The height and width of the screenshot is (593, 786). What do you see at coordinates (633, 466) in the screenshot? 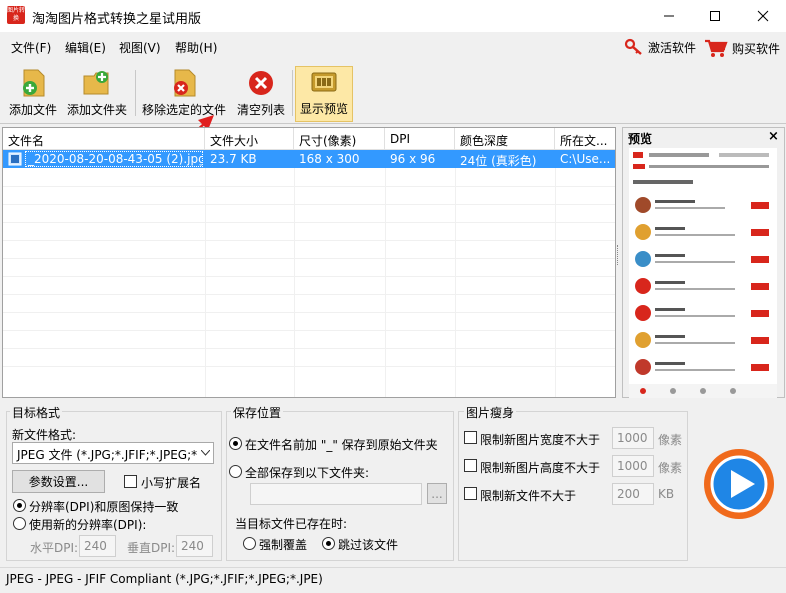
I see `height-input: 1000` at bounding box center [633, 466].